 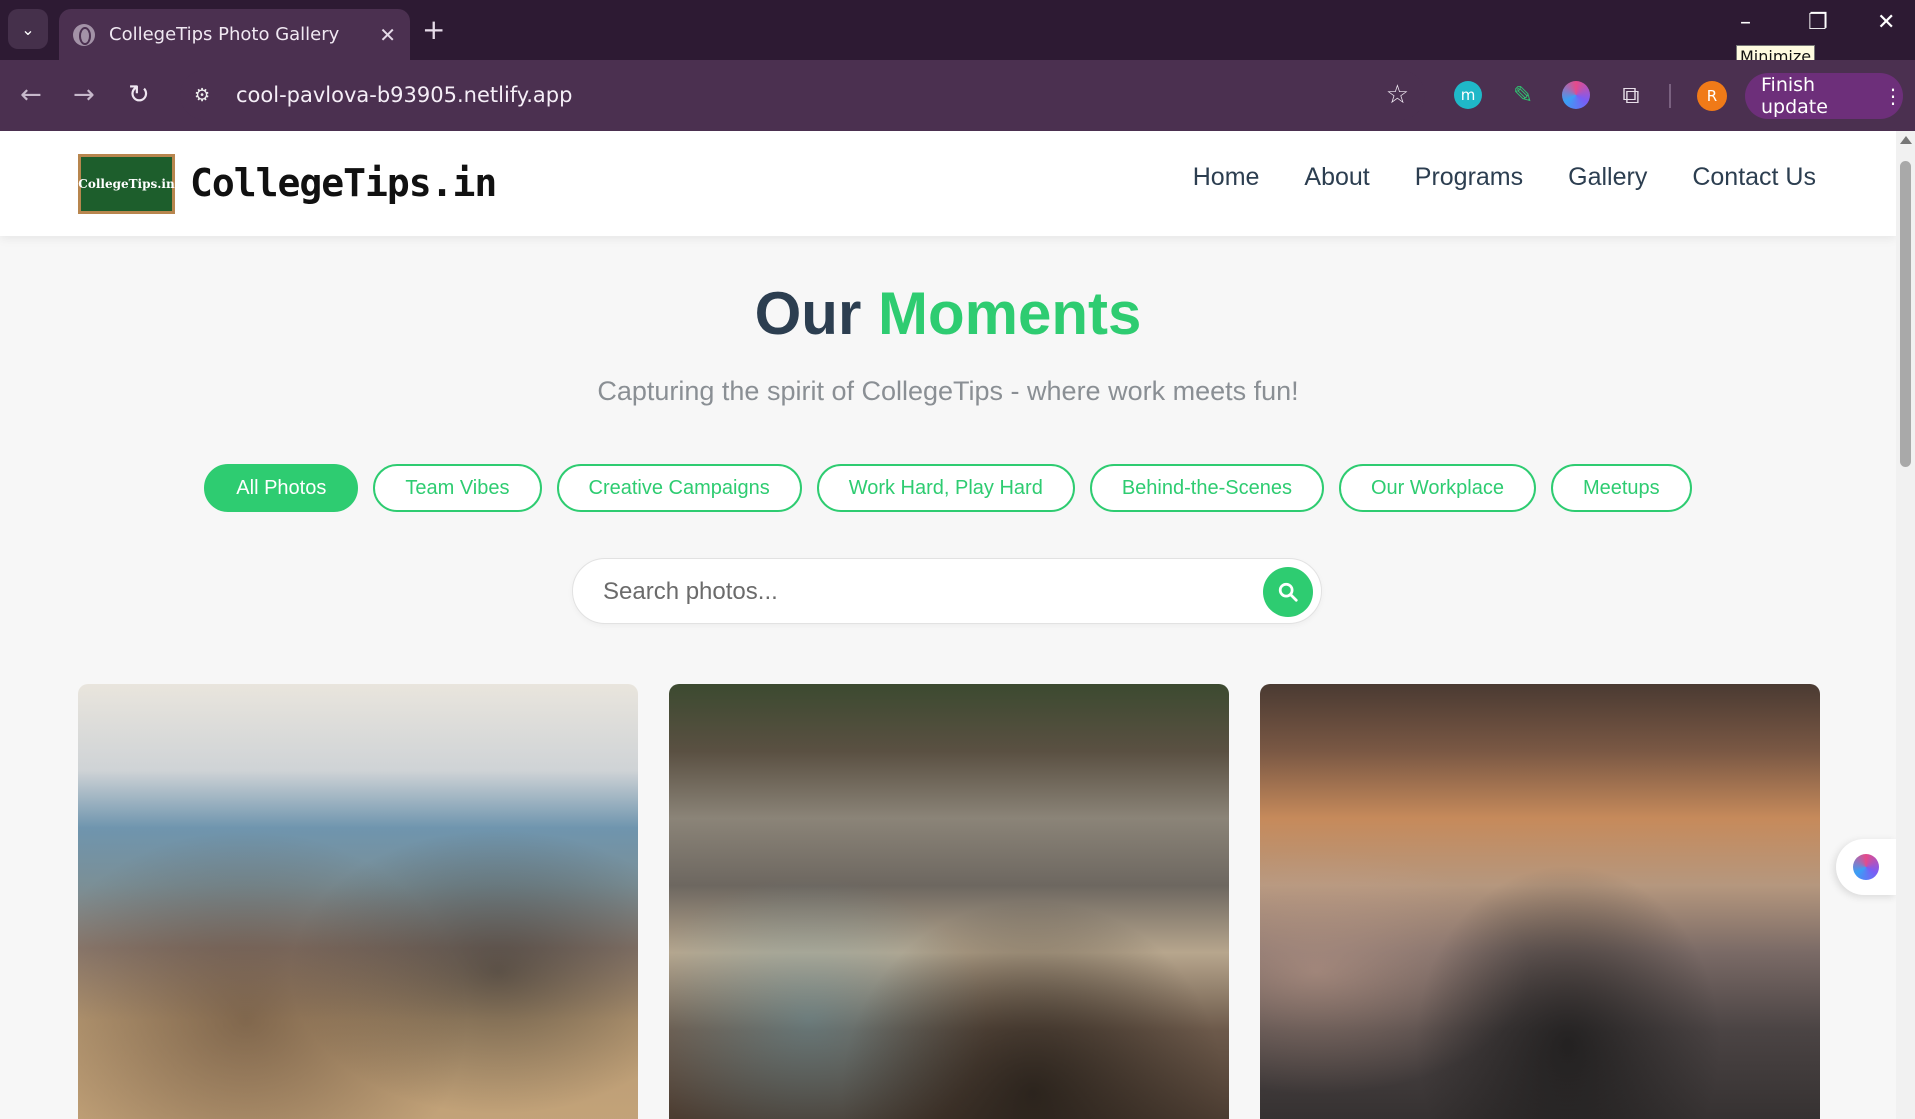 I want to click on search-icon, so click(x=1288, y=592).